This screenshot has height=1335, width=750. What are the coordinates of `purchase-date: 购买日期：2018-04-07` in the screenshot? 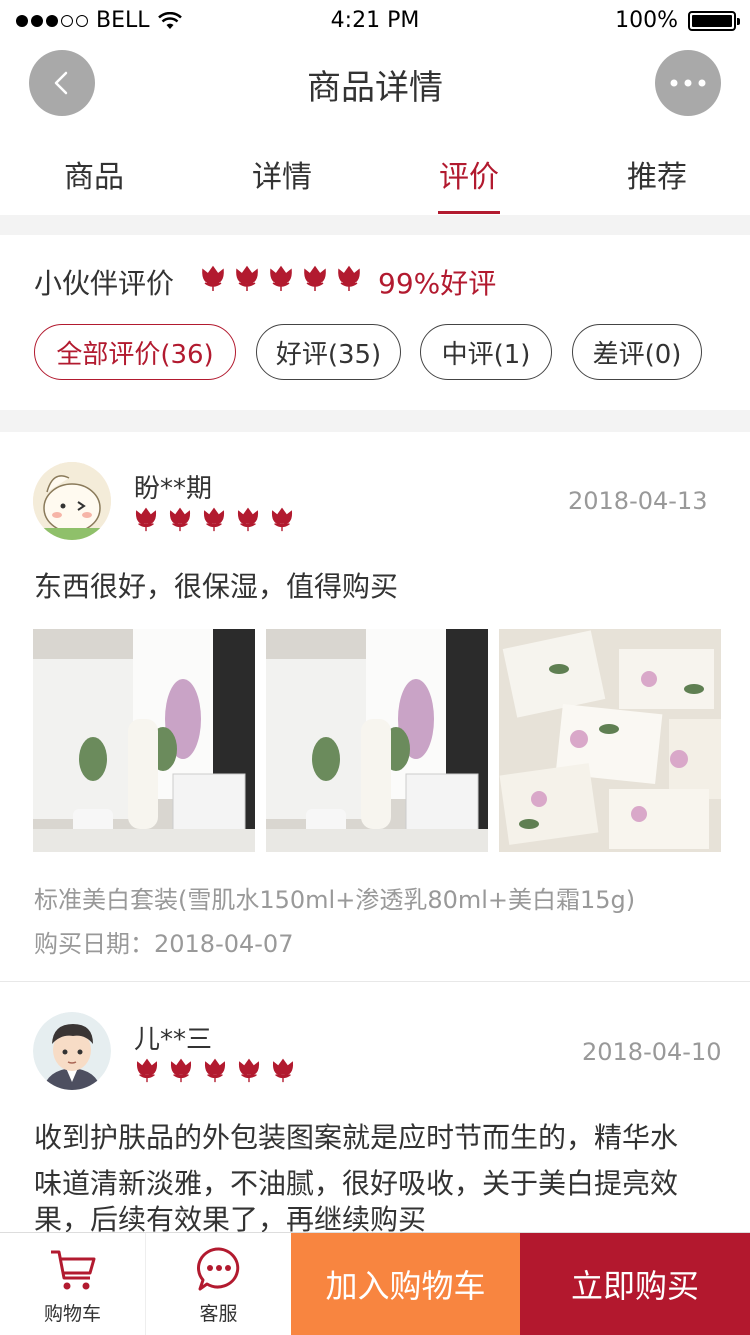 It's located at (164, 944).